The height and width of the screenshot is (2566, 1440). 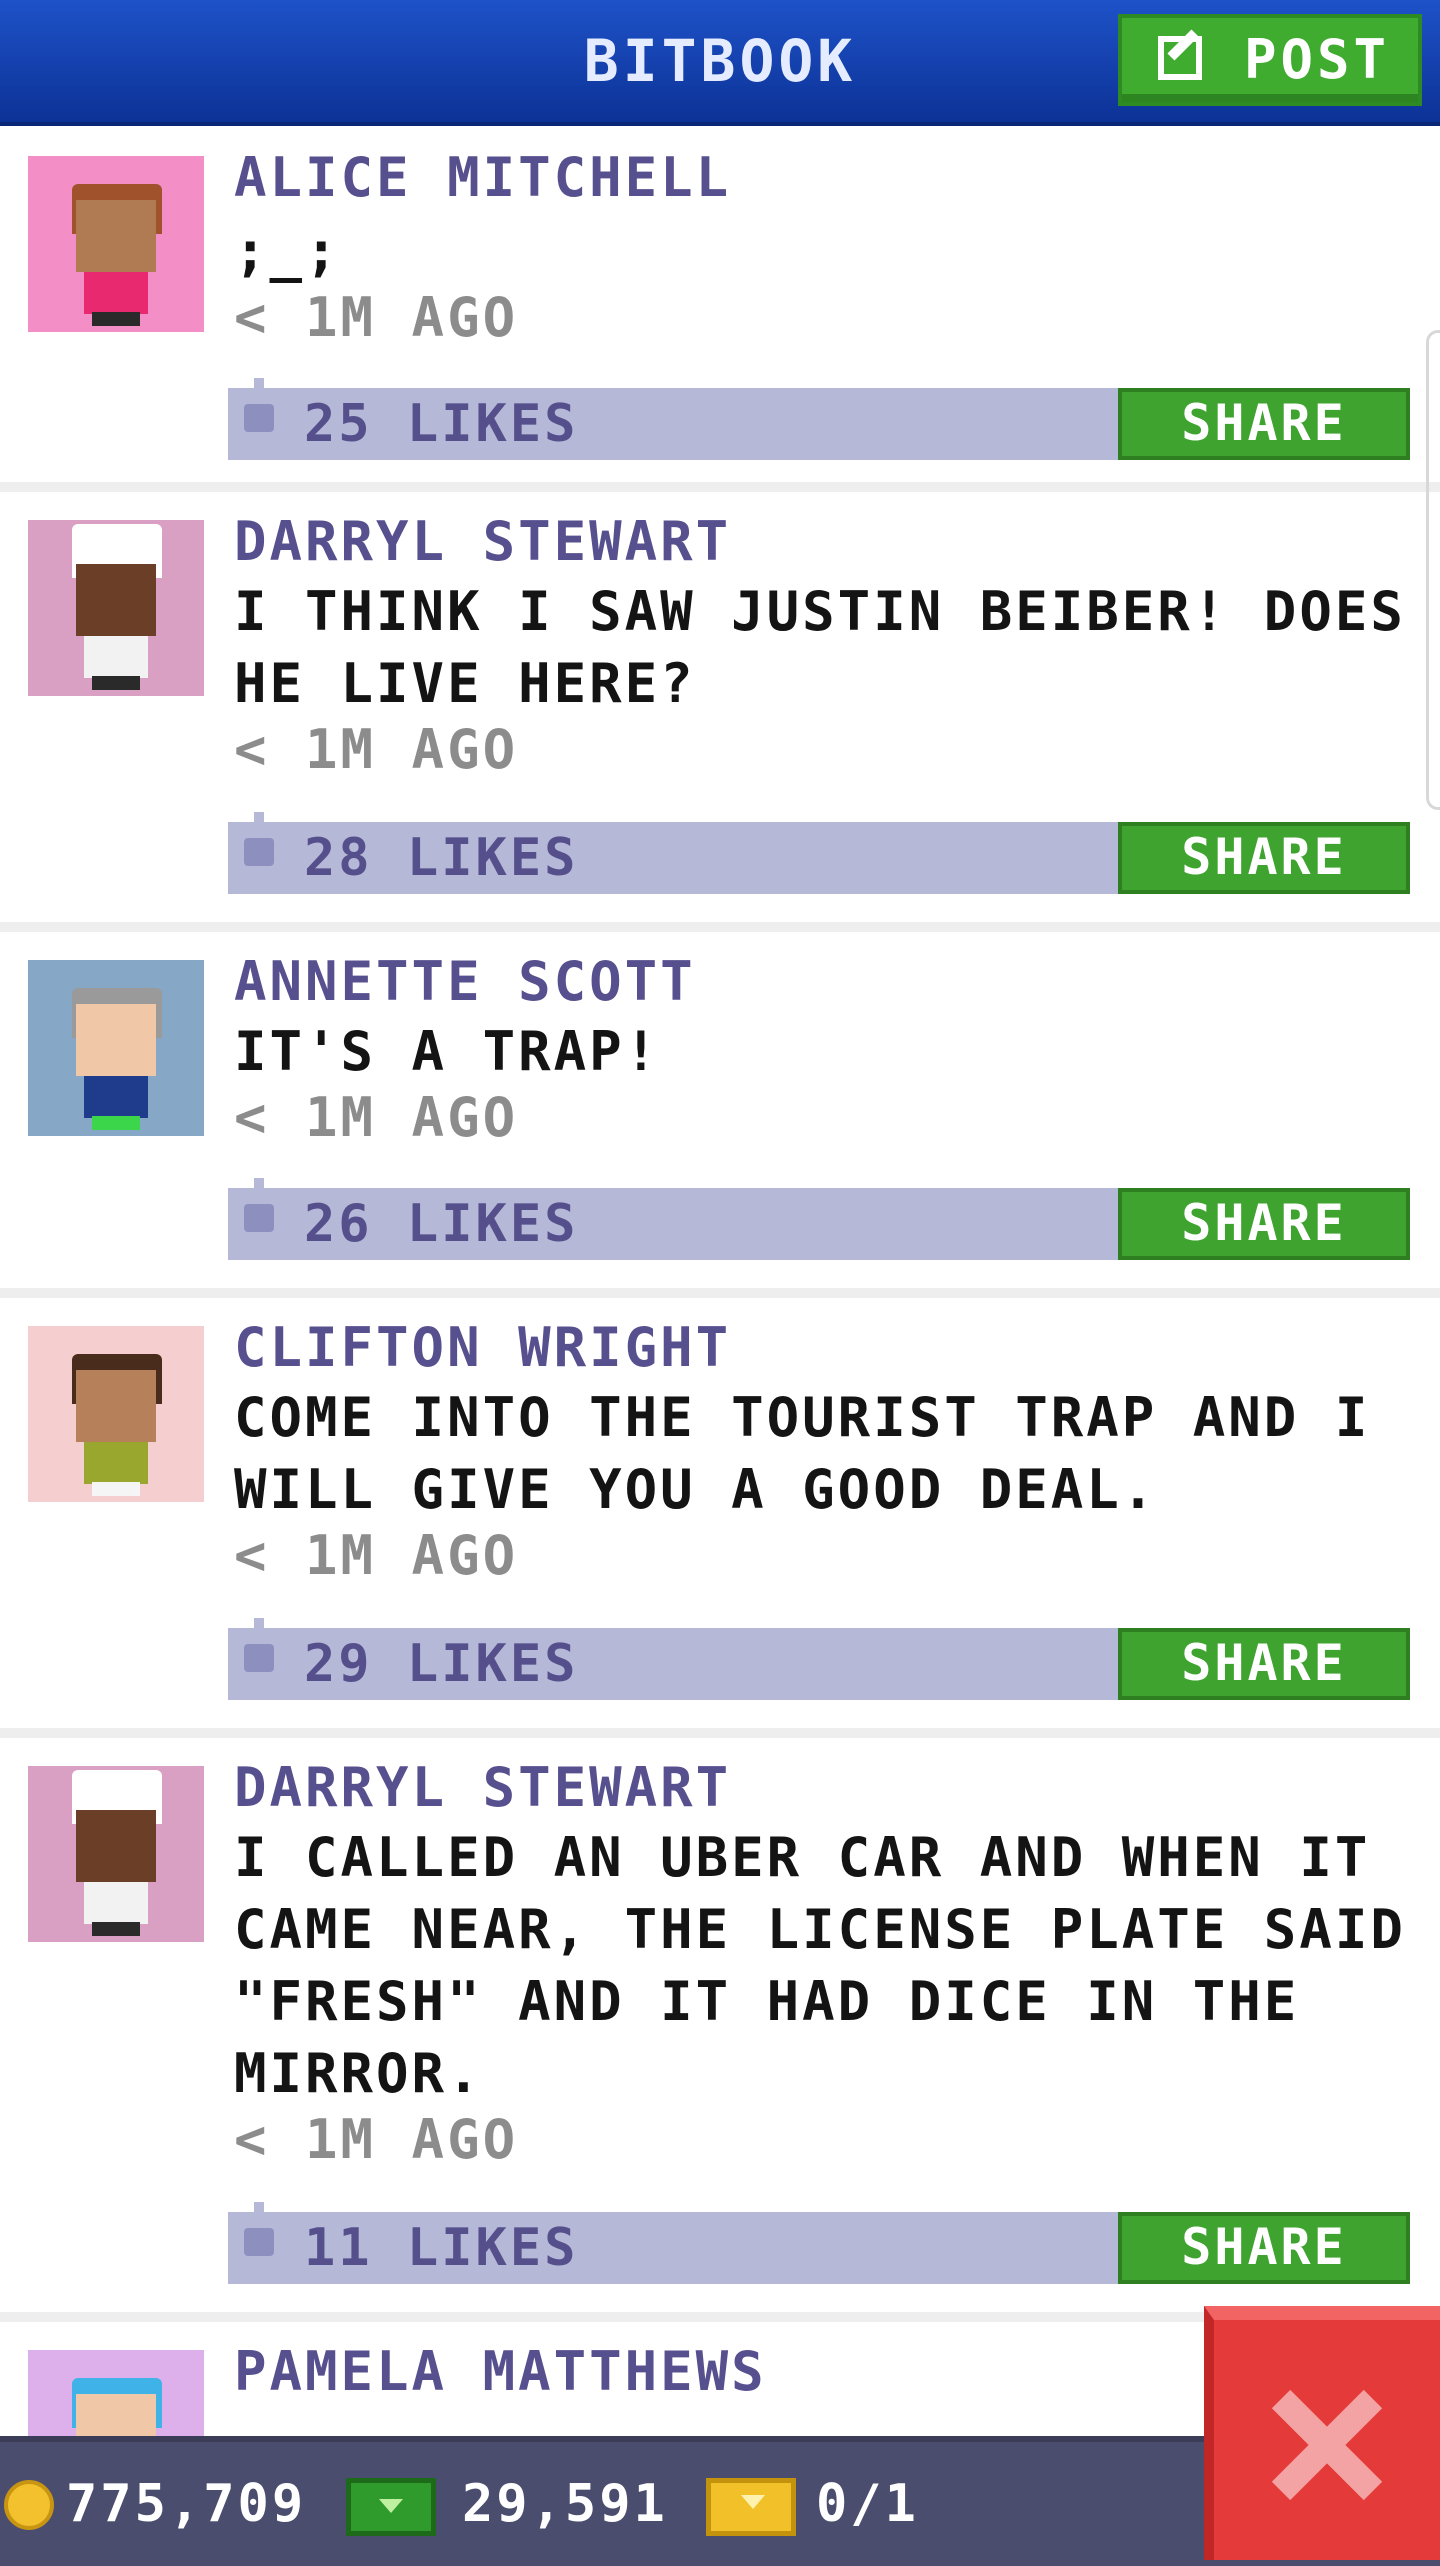 I want to click on like-count: 11 LIKES, so click(x=441, y=2248).